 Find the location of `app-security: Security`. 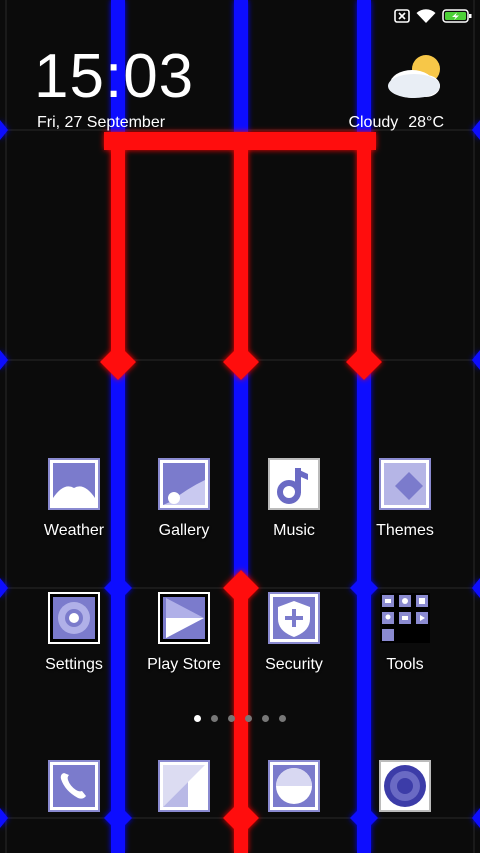

app-security: Security is located at coordinates (294, 633).